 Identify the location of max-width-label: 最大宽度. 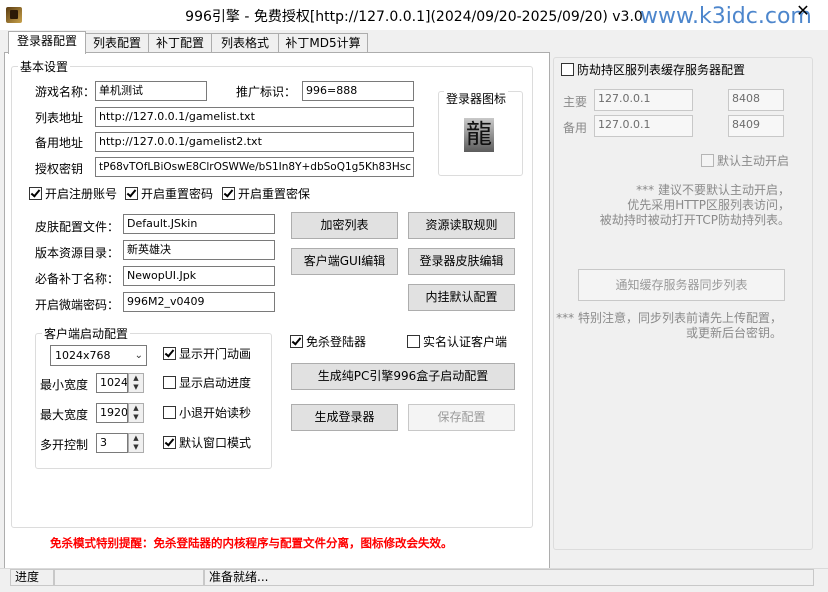
(64, 415).